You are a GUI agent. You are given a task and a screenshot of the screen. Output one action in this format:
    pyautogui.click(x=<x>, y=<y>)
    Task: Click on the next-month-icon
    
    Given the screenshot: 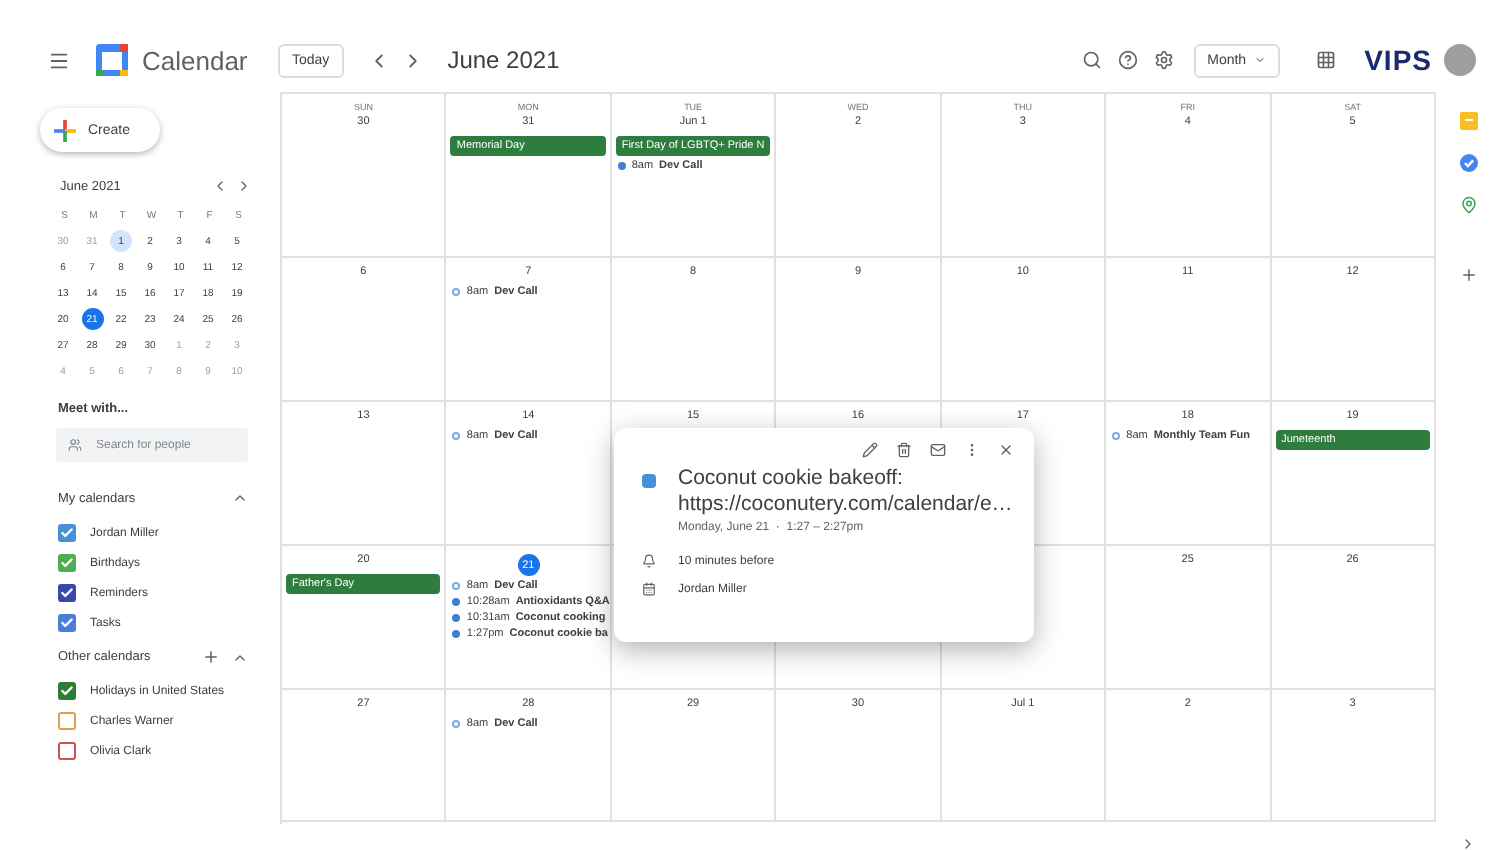 What is the action you would take?
    pyautogui.click(x=244, y=186)
    